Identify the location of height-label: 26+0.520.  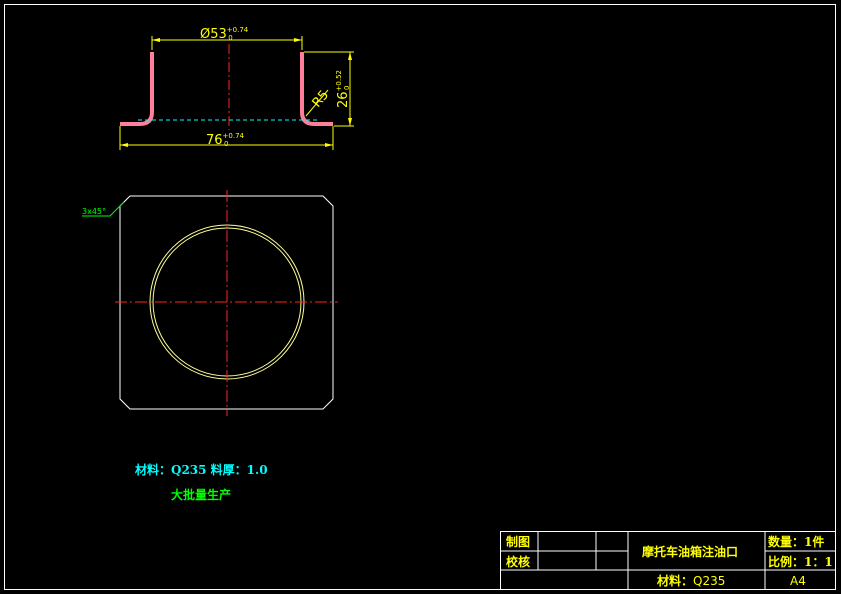
(343, 89).